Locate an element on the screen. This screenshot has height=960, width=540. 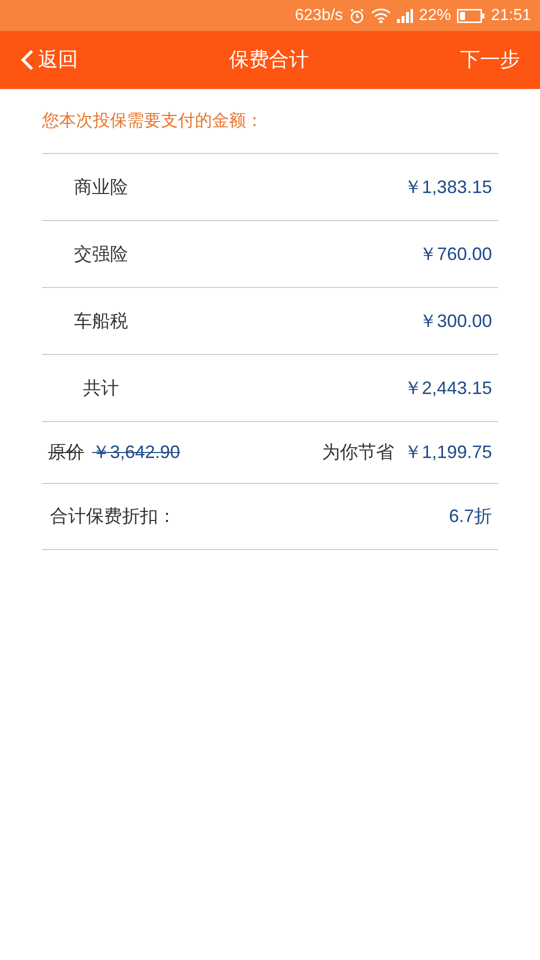
item-label: 共计 is located at coordinates (100, 388).